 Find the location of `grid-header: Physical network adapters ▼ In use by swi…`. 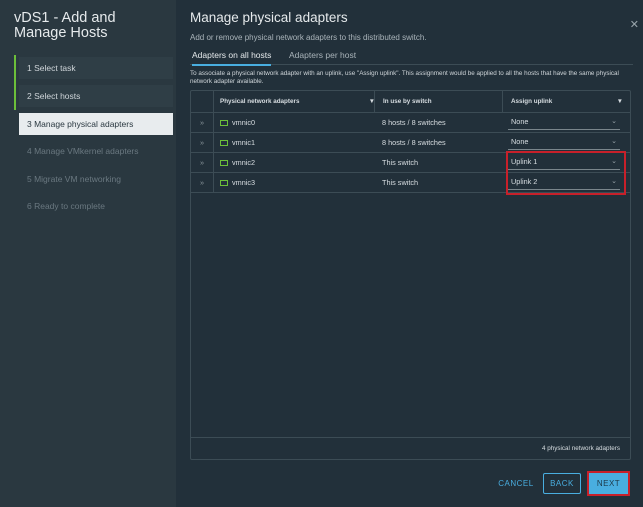

grid-header: Physical network adapters ▼ In use by swi… is located at coordinates (410, 102).